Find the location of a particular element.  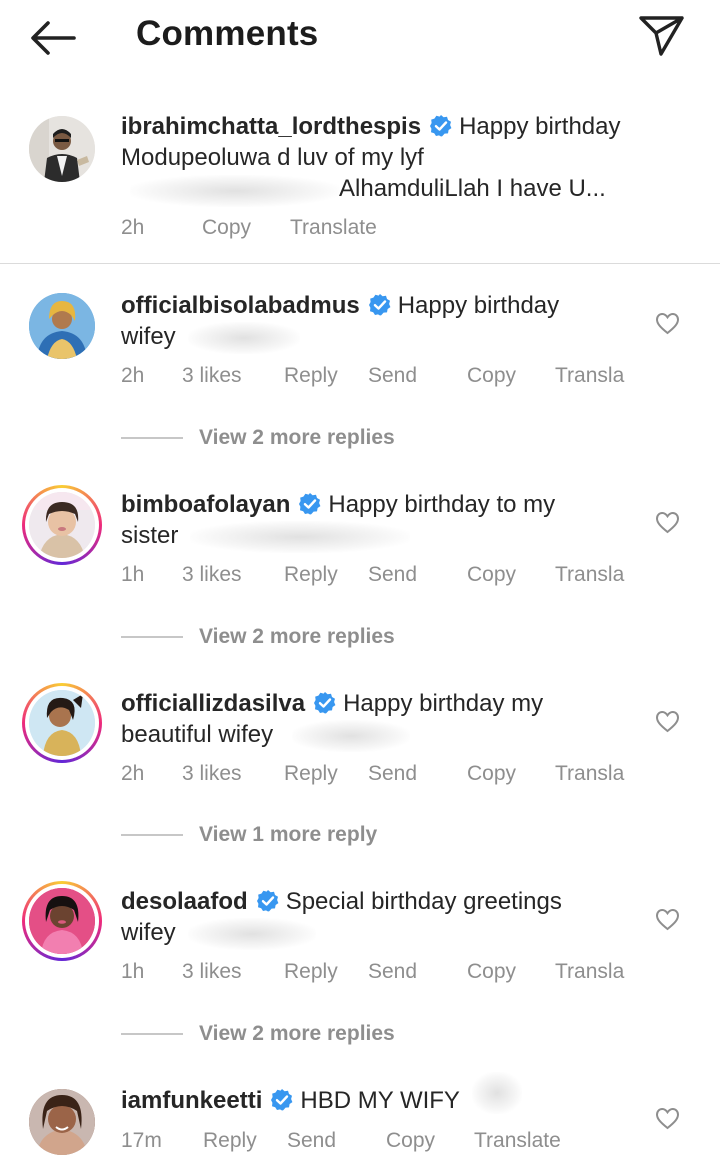

comment-line-1: Special birthday greetings is located at coordinates (423, 901).